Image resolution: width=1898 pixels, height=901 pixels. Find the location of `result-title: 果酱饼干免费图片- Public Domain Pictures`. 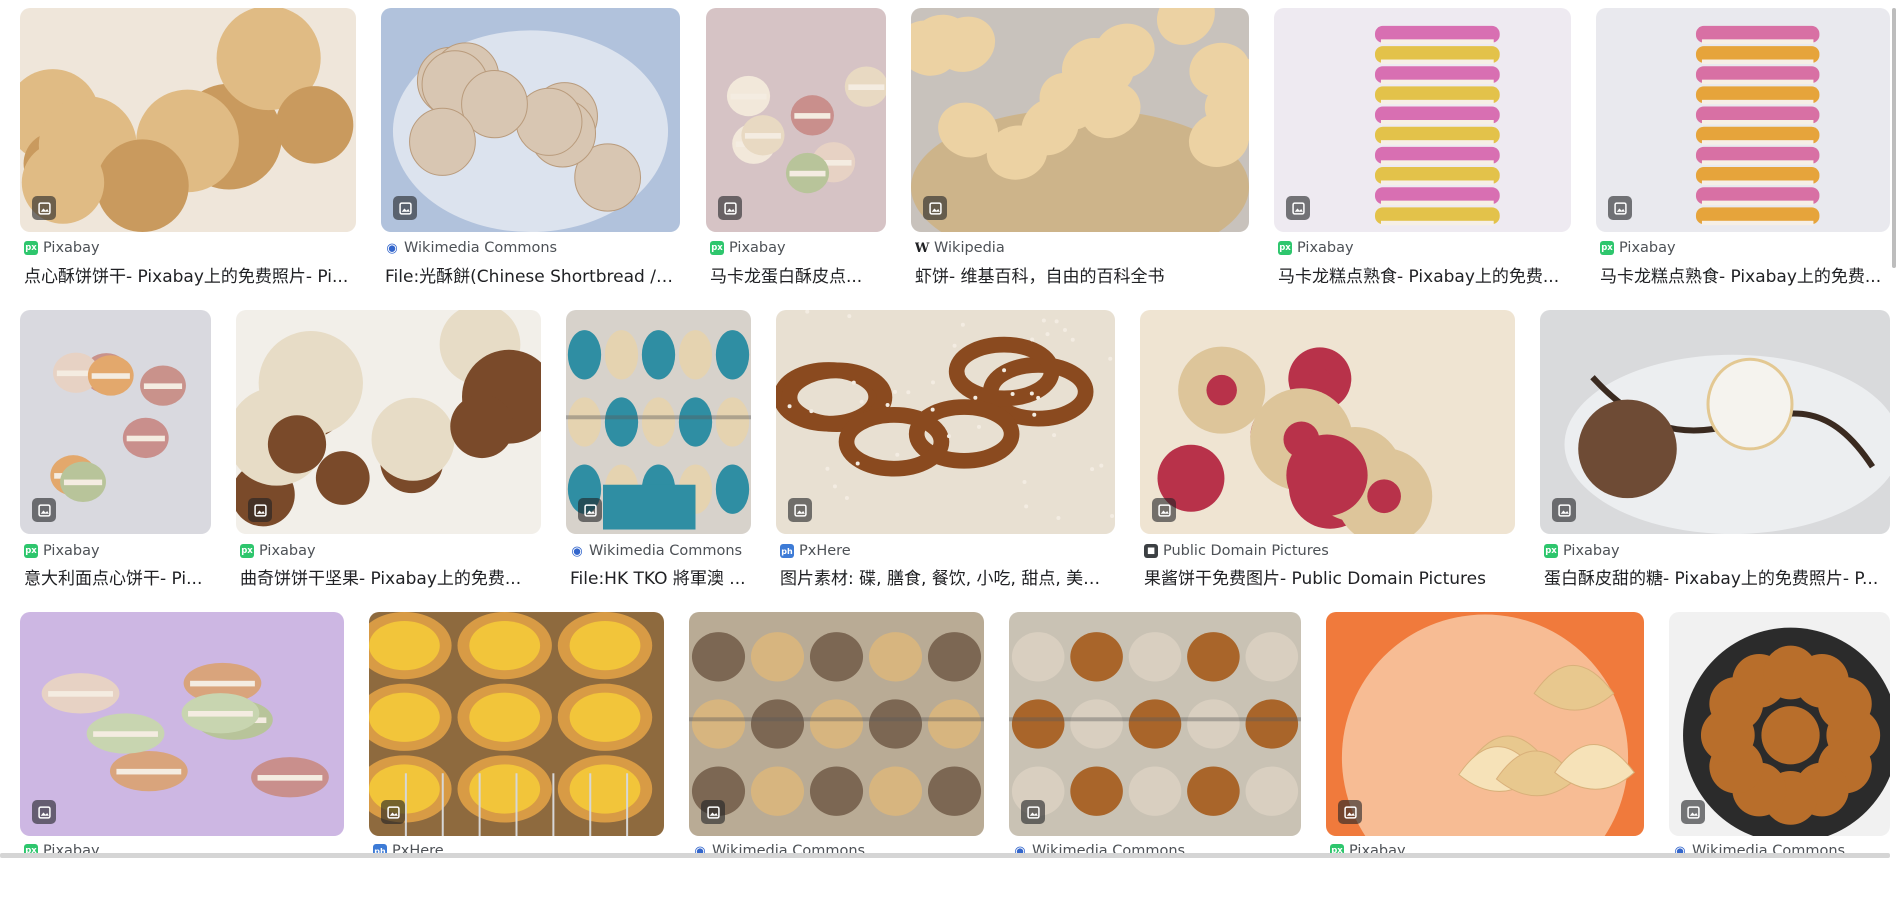

result-title: 果酱饼干免费图片- Public Domain Pictures is located at coordinates (1327, 576).